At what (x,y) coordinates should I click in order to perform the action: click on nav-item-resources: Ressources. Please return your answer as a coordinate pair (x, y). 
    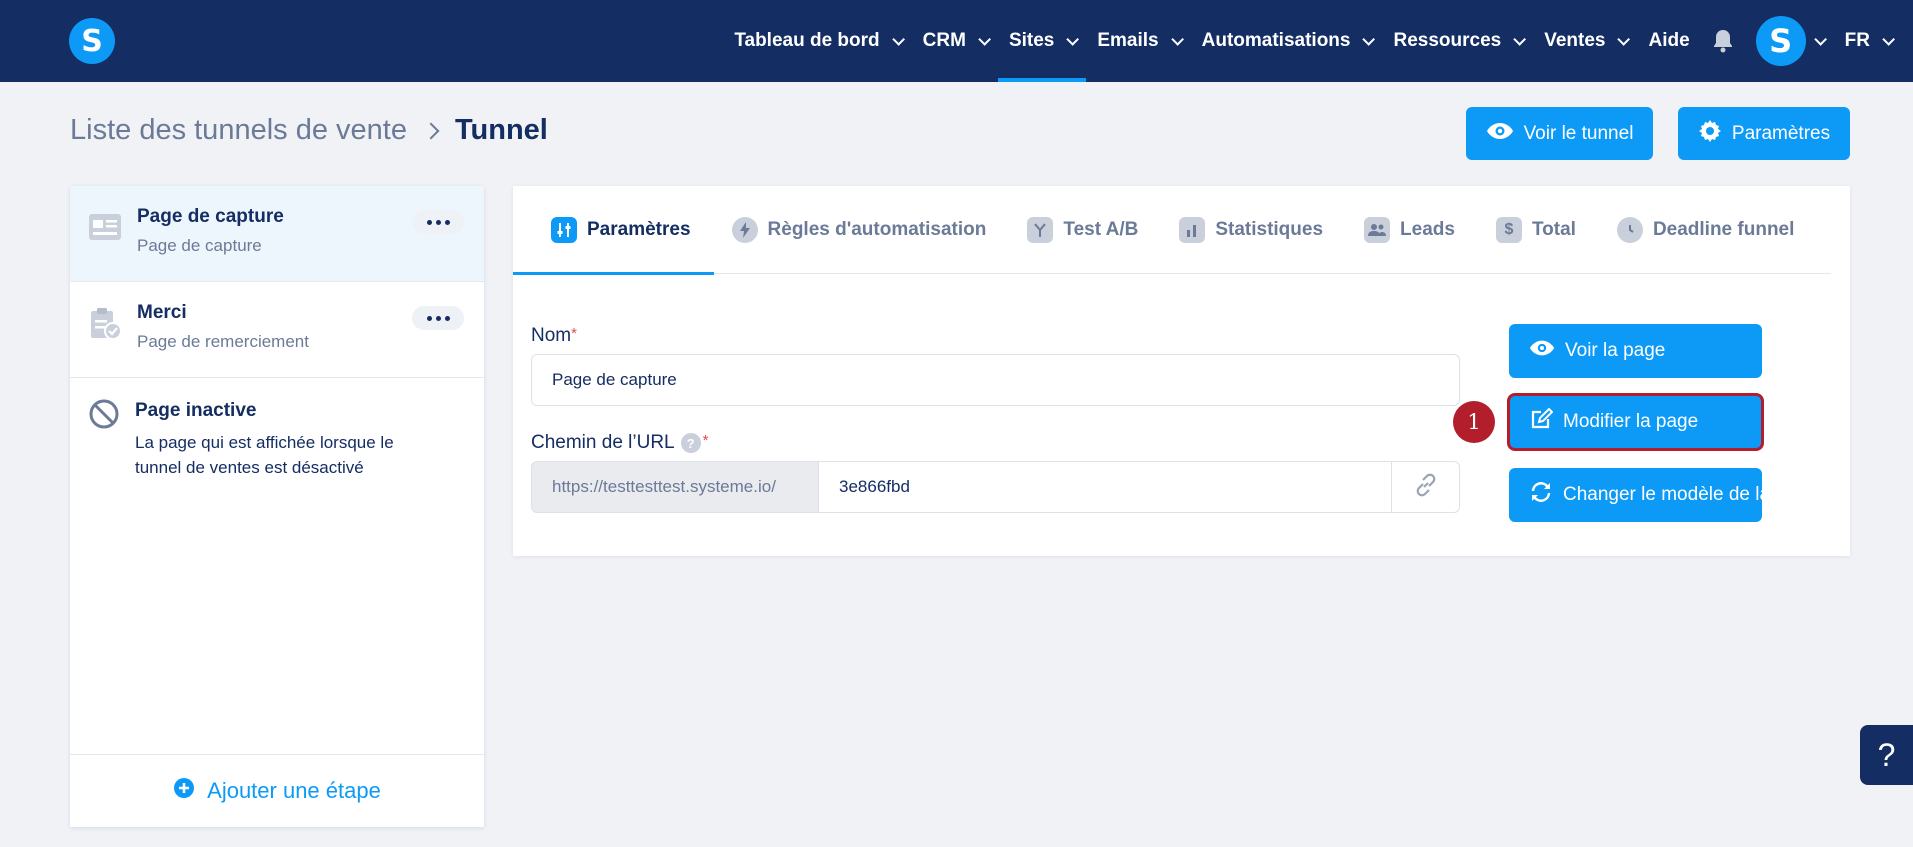
    Looking at the image, I should click on (1457, 41).